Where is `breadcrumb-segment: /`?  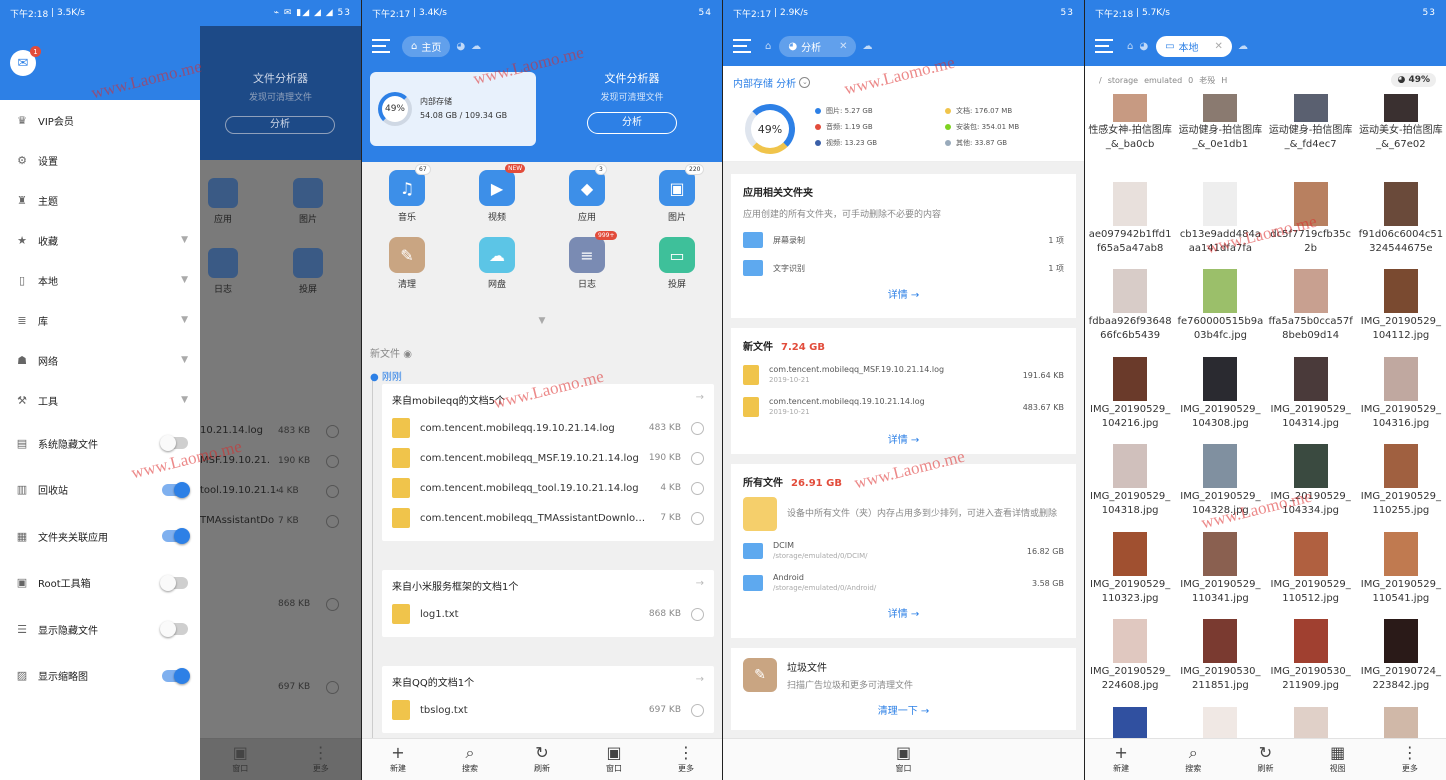 breadcrumb-segment: / is located at coordinates (1100, 80).